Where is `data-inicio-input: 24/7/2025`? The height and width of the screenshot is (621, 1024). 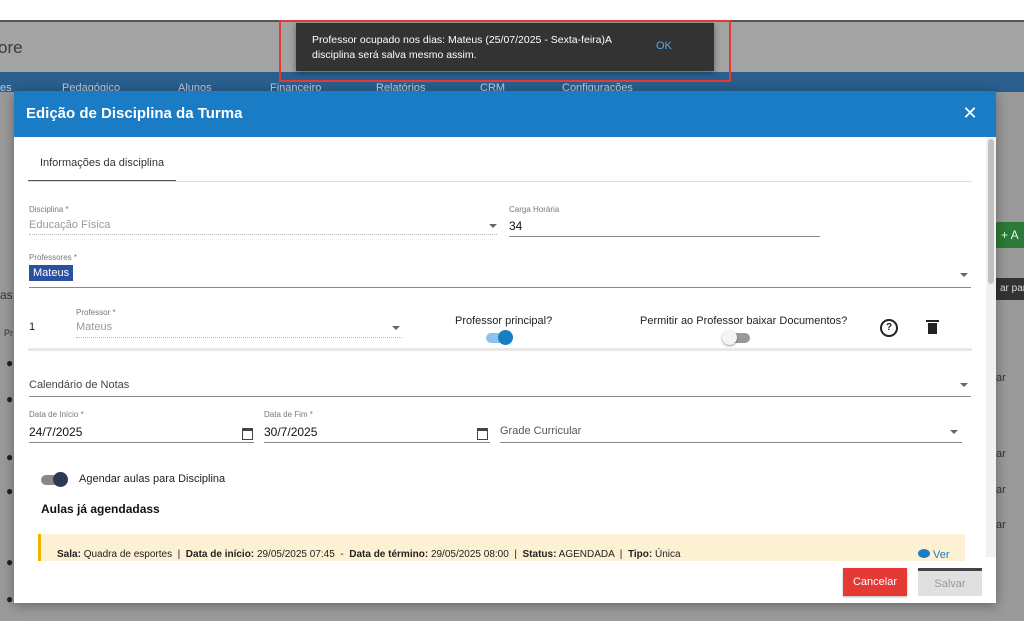
data-inicio-input: 24/7/2025 is located at coordinates (55, 432).